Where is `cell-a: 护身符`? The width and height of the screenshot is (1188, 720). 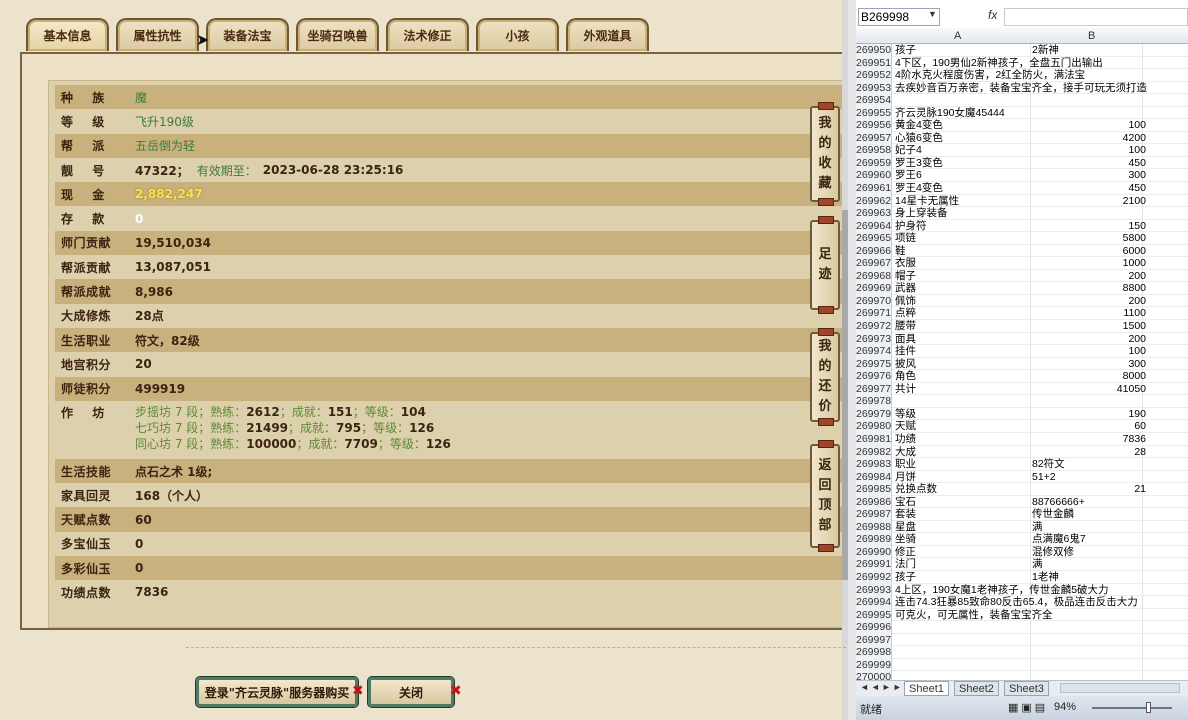 cell-a: 护身符 is located at coordinates (911, 226).